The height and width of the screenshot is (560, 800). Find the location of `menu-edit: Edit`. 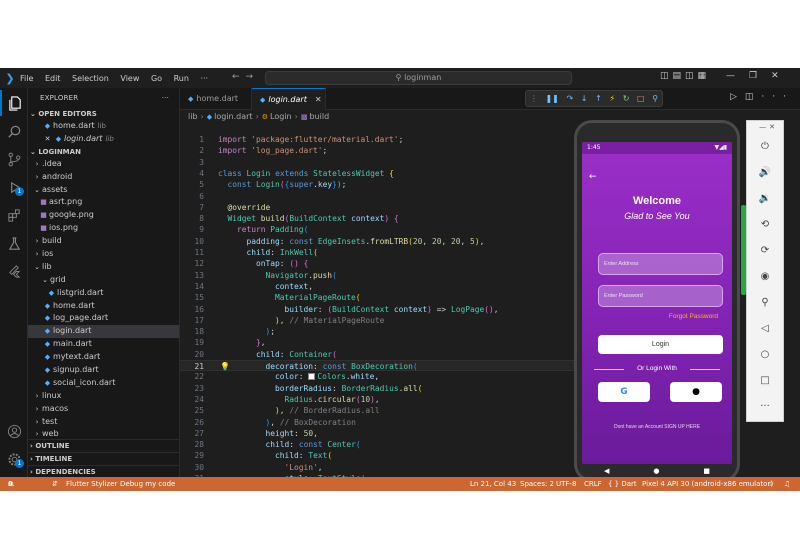

menu-edit: Edit is located at coordinates (53, 78).